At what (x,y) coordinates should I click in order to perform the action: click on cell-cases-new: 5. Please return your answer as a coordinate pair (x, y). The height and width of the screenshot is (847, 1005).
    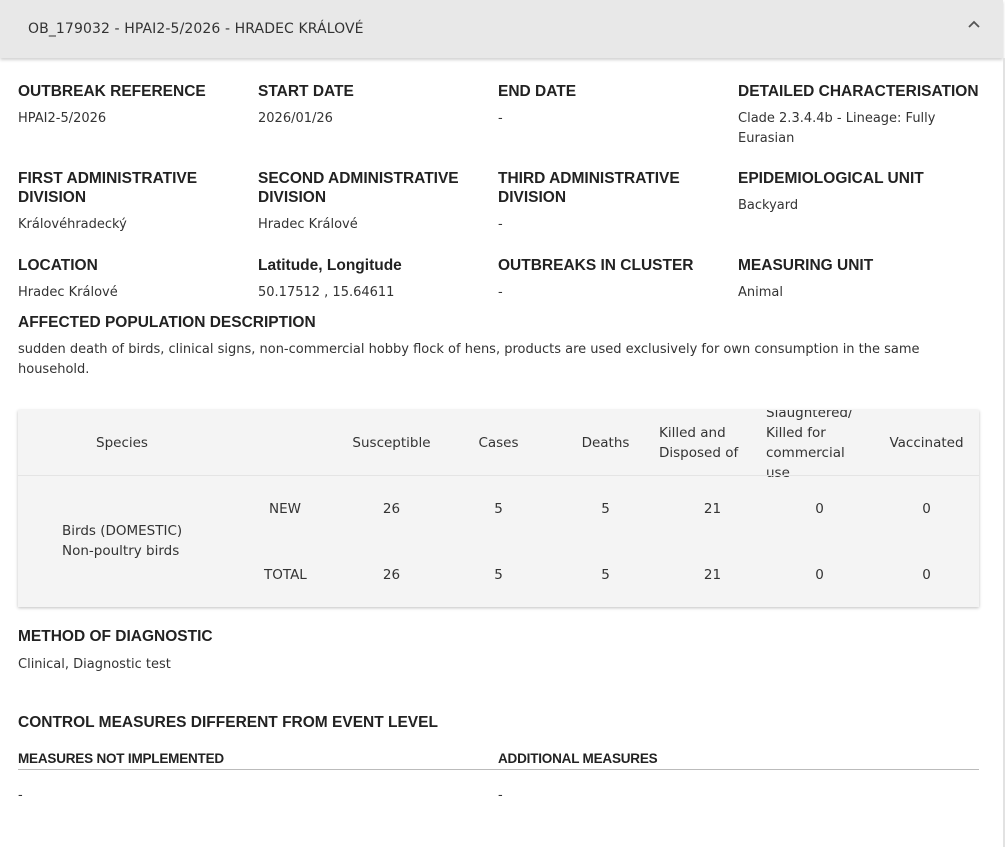
    Looking at the image, I should click on (498, 509).